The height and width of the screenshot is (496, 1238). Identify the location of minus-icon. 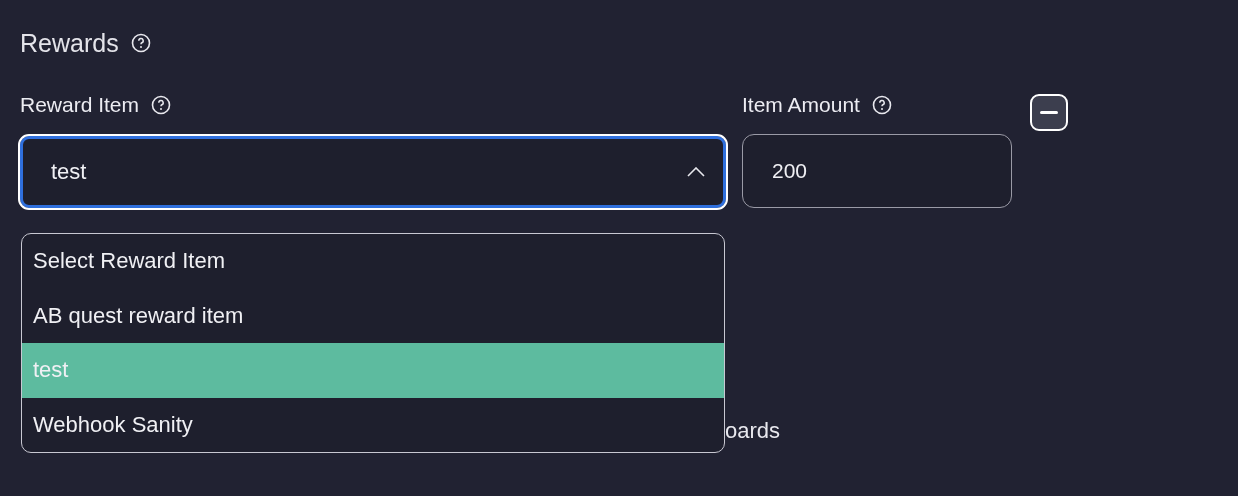
(1049, 112).